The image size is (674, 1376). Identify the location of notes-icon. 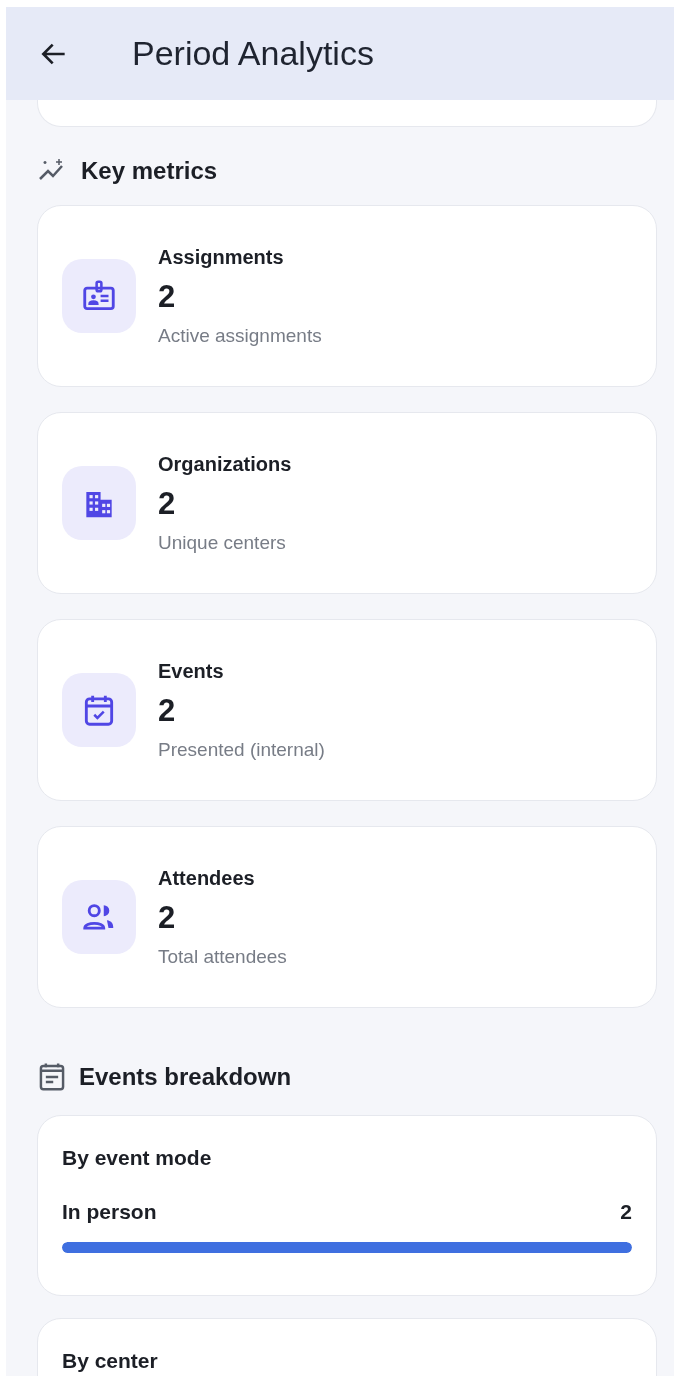
(52, 1077).